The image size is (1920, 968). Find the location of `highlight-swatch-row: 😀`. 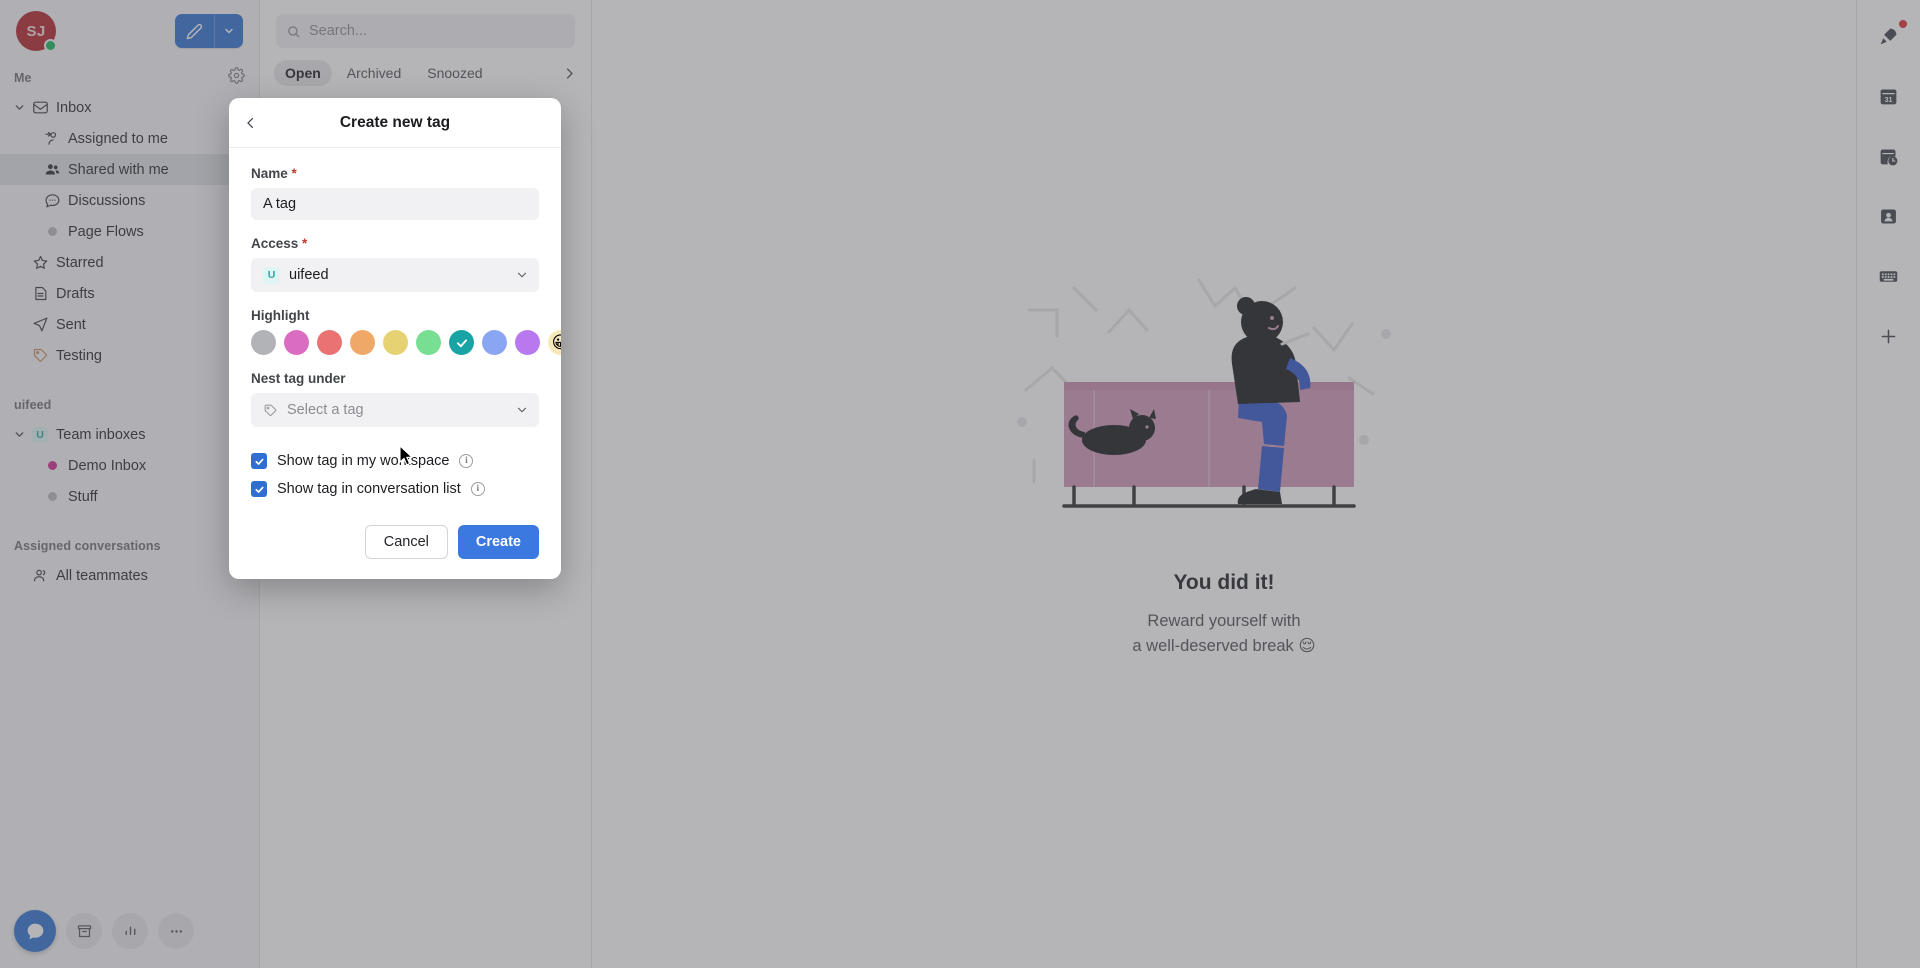

highlight-swatch-row: 😀 is located at coordinates (406, 342).